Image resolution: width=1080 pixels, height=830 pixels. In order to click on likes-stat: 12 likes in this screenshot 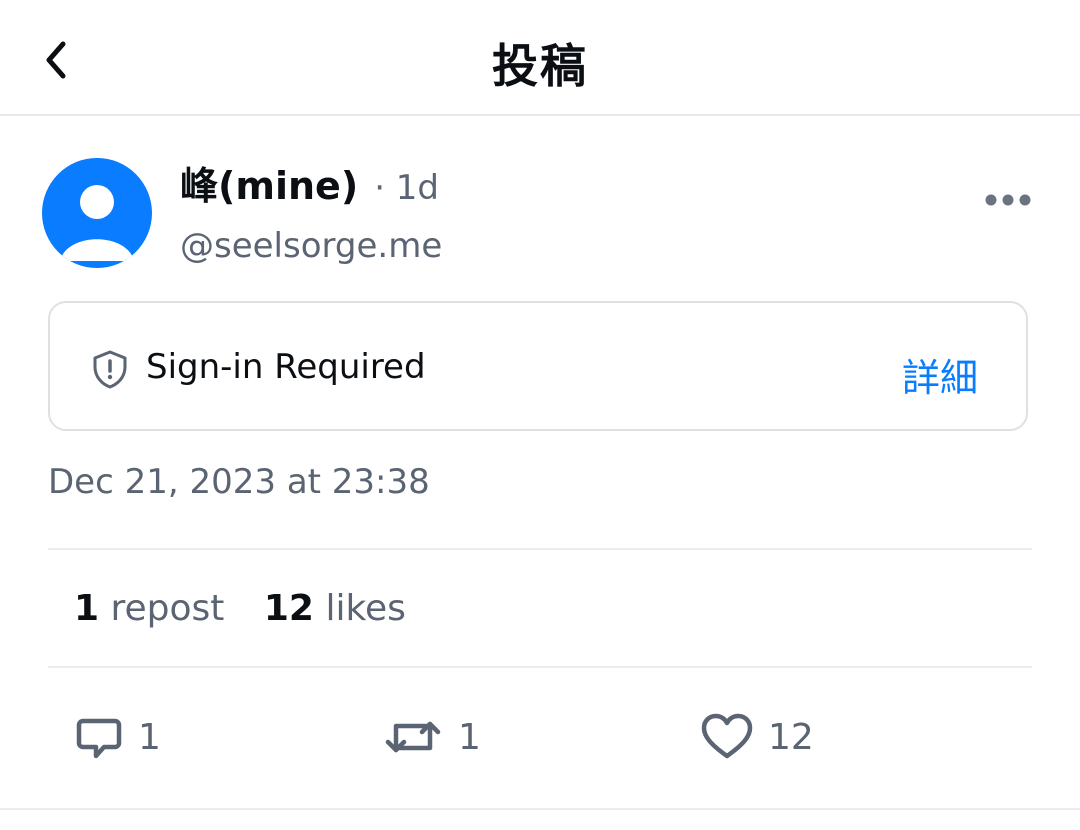, I will do `click(335, 608)`.